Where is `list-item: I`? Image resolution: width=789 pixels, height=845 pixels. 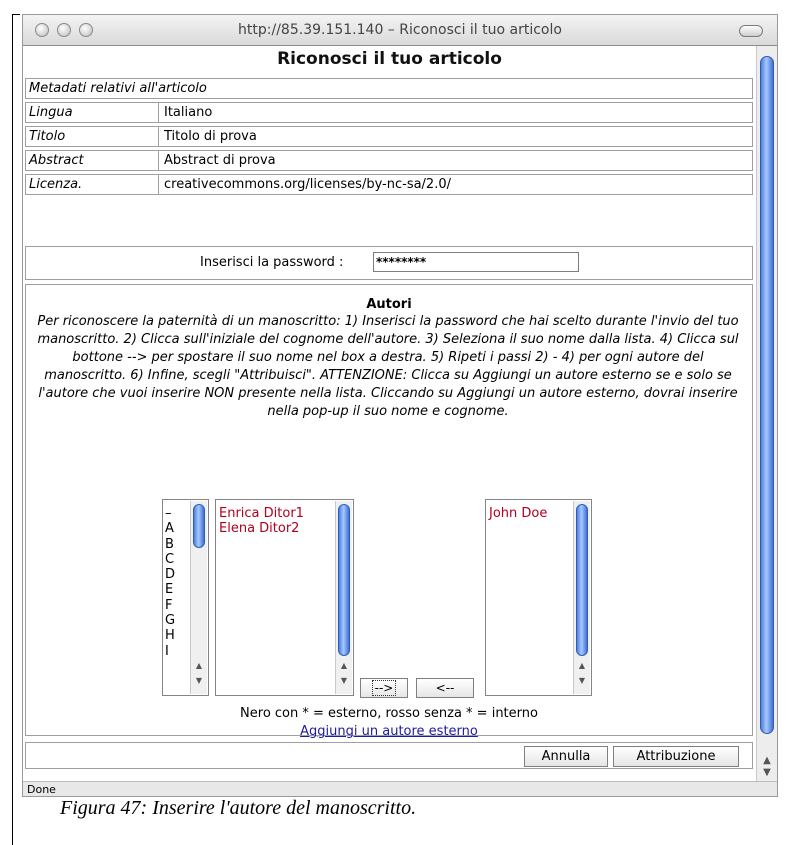
list-item: I is located at coordinates (174, 651).